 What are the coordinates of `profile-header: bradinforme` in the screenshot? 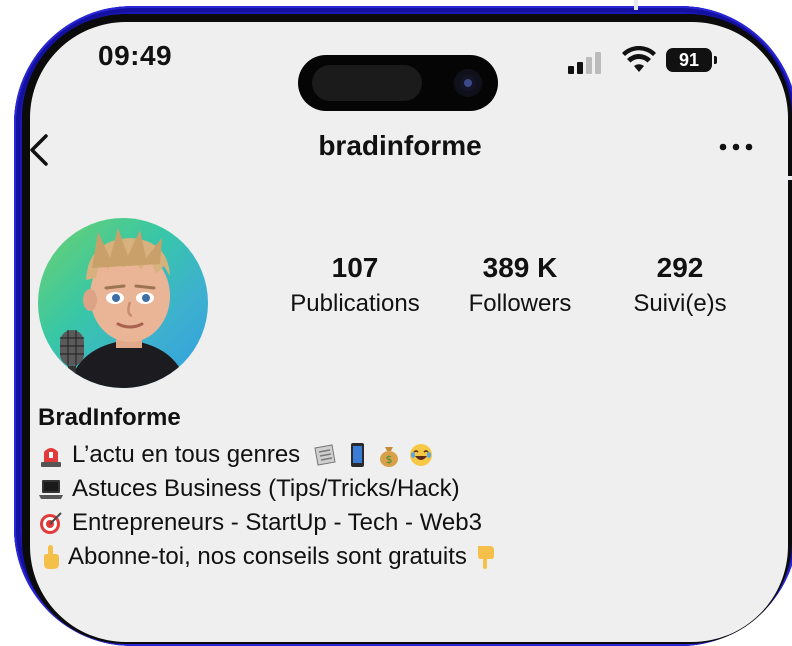 It's located at (409, 147).